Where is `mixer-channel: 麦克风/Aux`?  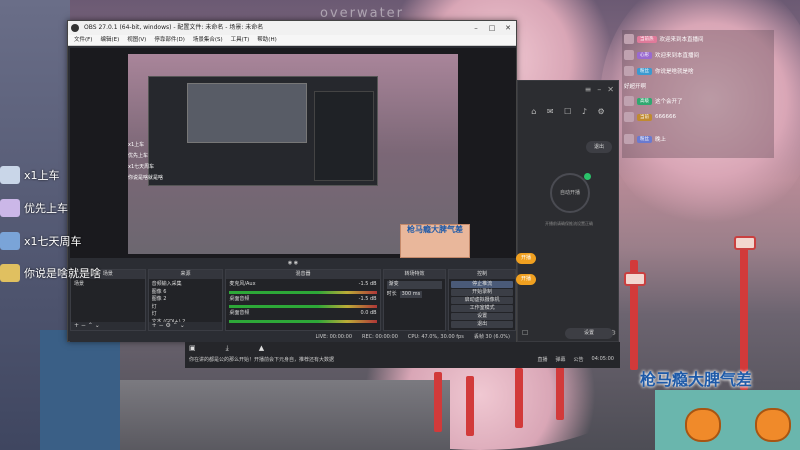
mixer-channel: 麦克风/Aux is located at coordinates (242, 284).